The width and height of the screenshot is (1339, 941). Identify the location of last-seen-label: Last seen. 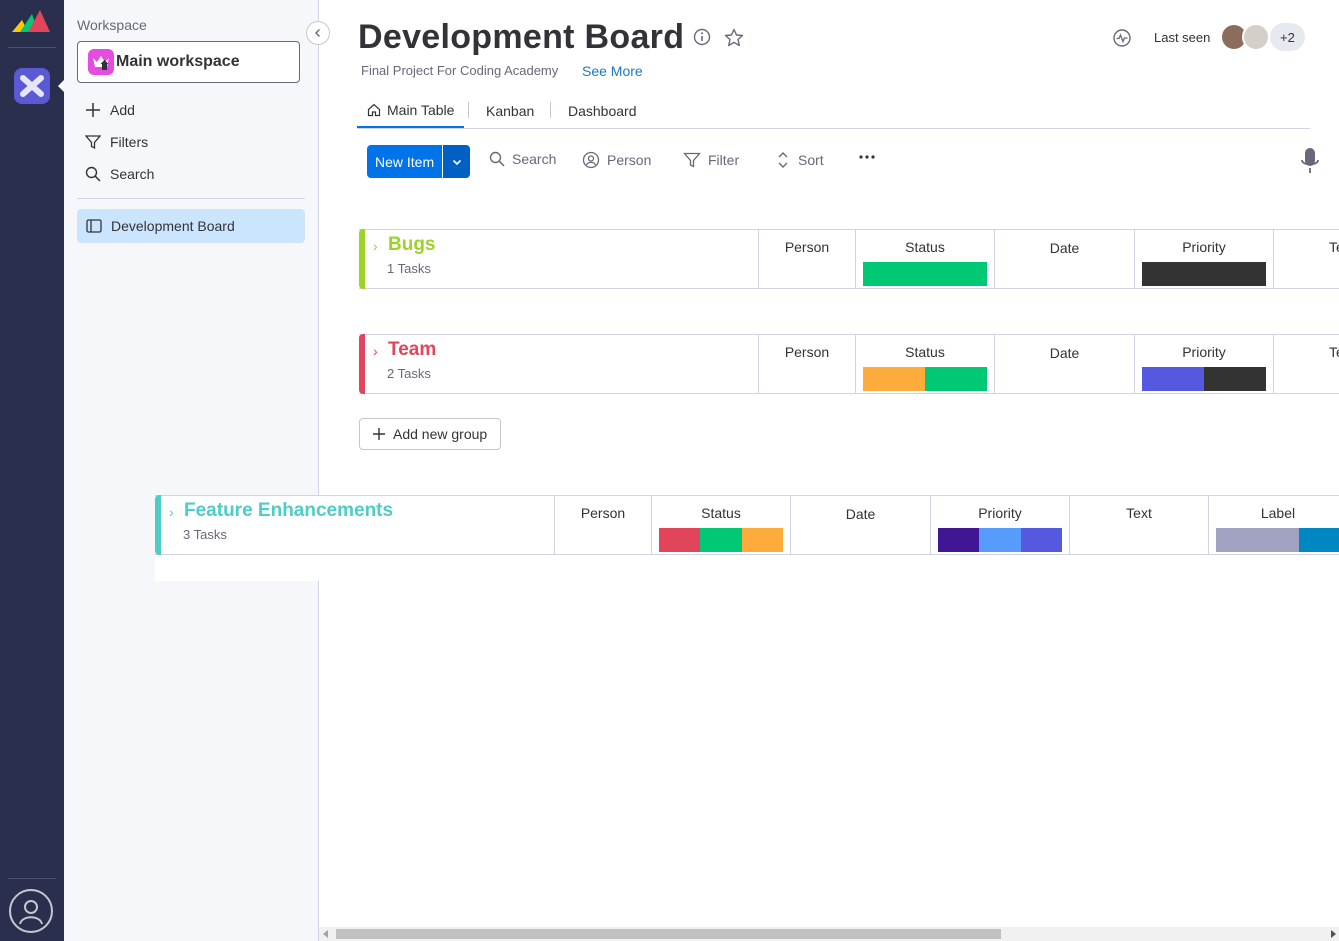
(1182, 37).